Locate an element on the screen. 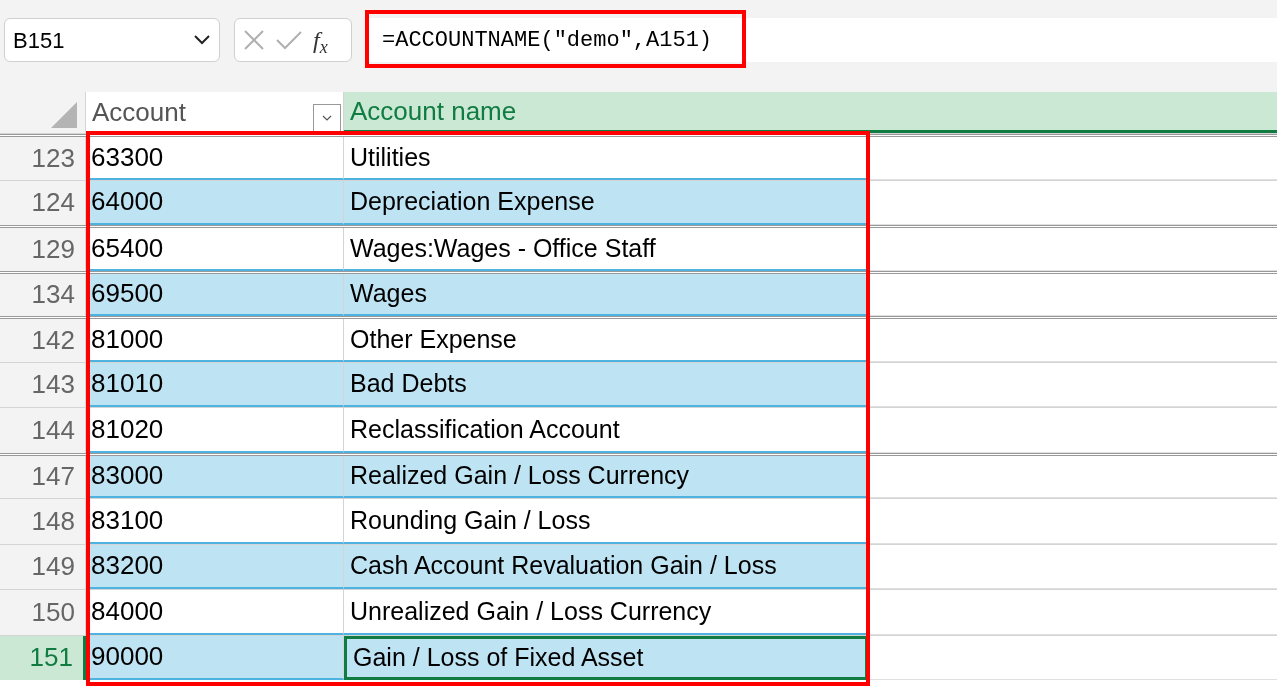  column-header: Account name is located at coordinates (606, 112).